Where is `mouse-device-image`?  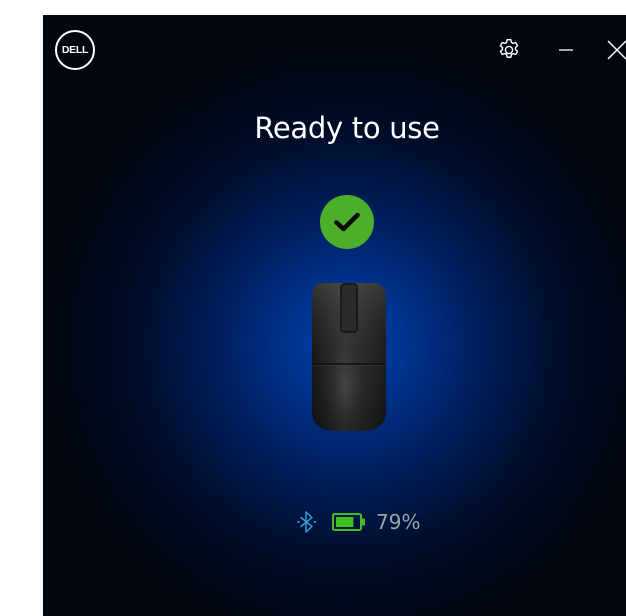
mouse-device-image is located at coordinates (349, 357).